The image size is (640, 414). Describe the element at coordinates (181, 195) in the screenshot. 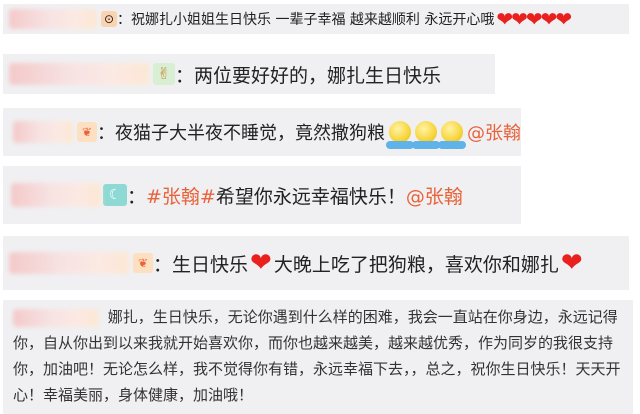

I see `topic-link: #张翰#` at that location.